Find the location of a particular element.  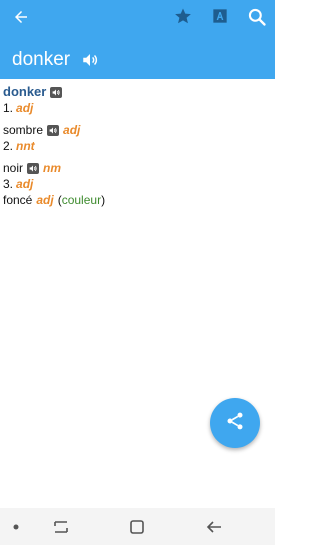

translation: noir is located at coordinates (13, 168).